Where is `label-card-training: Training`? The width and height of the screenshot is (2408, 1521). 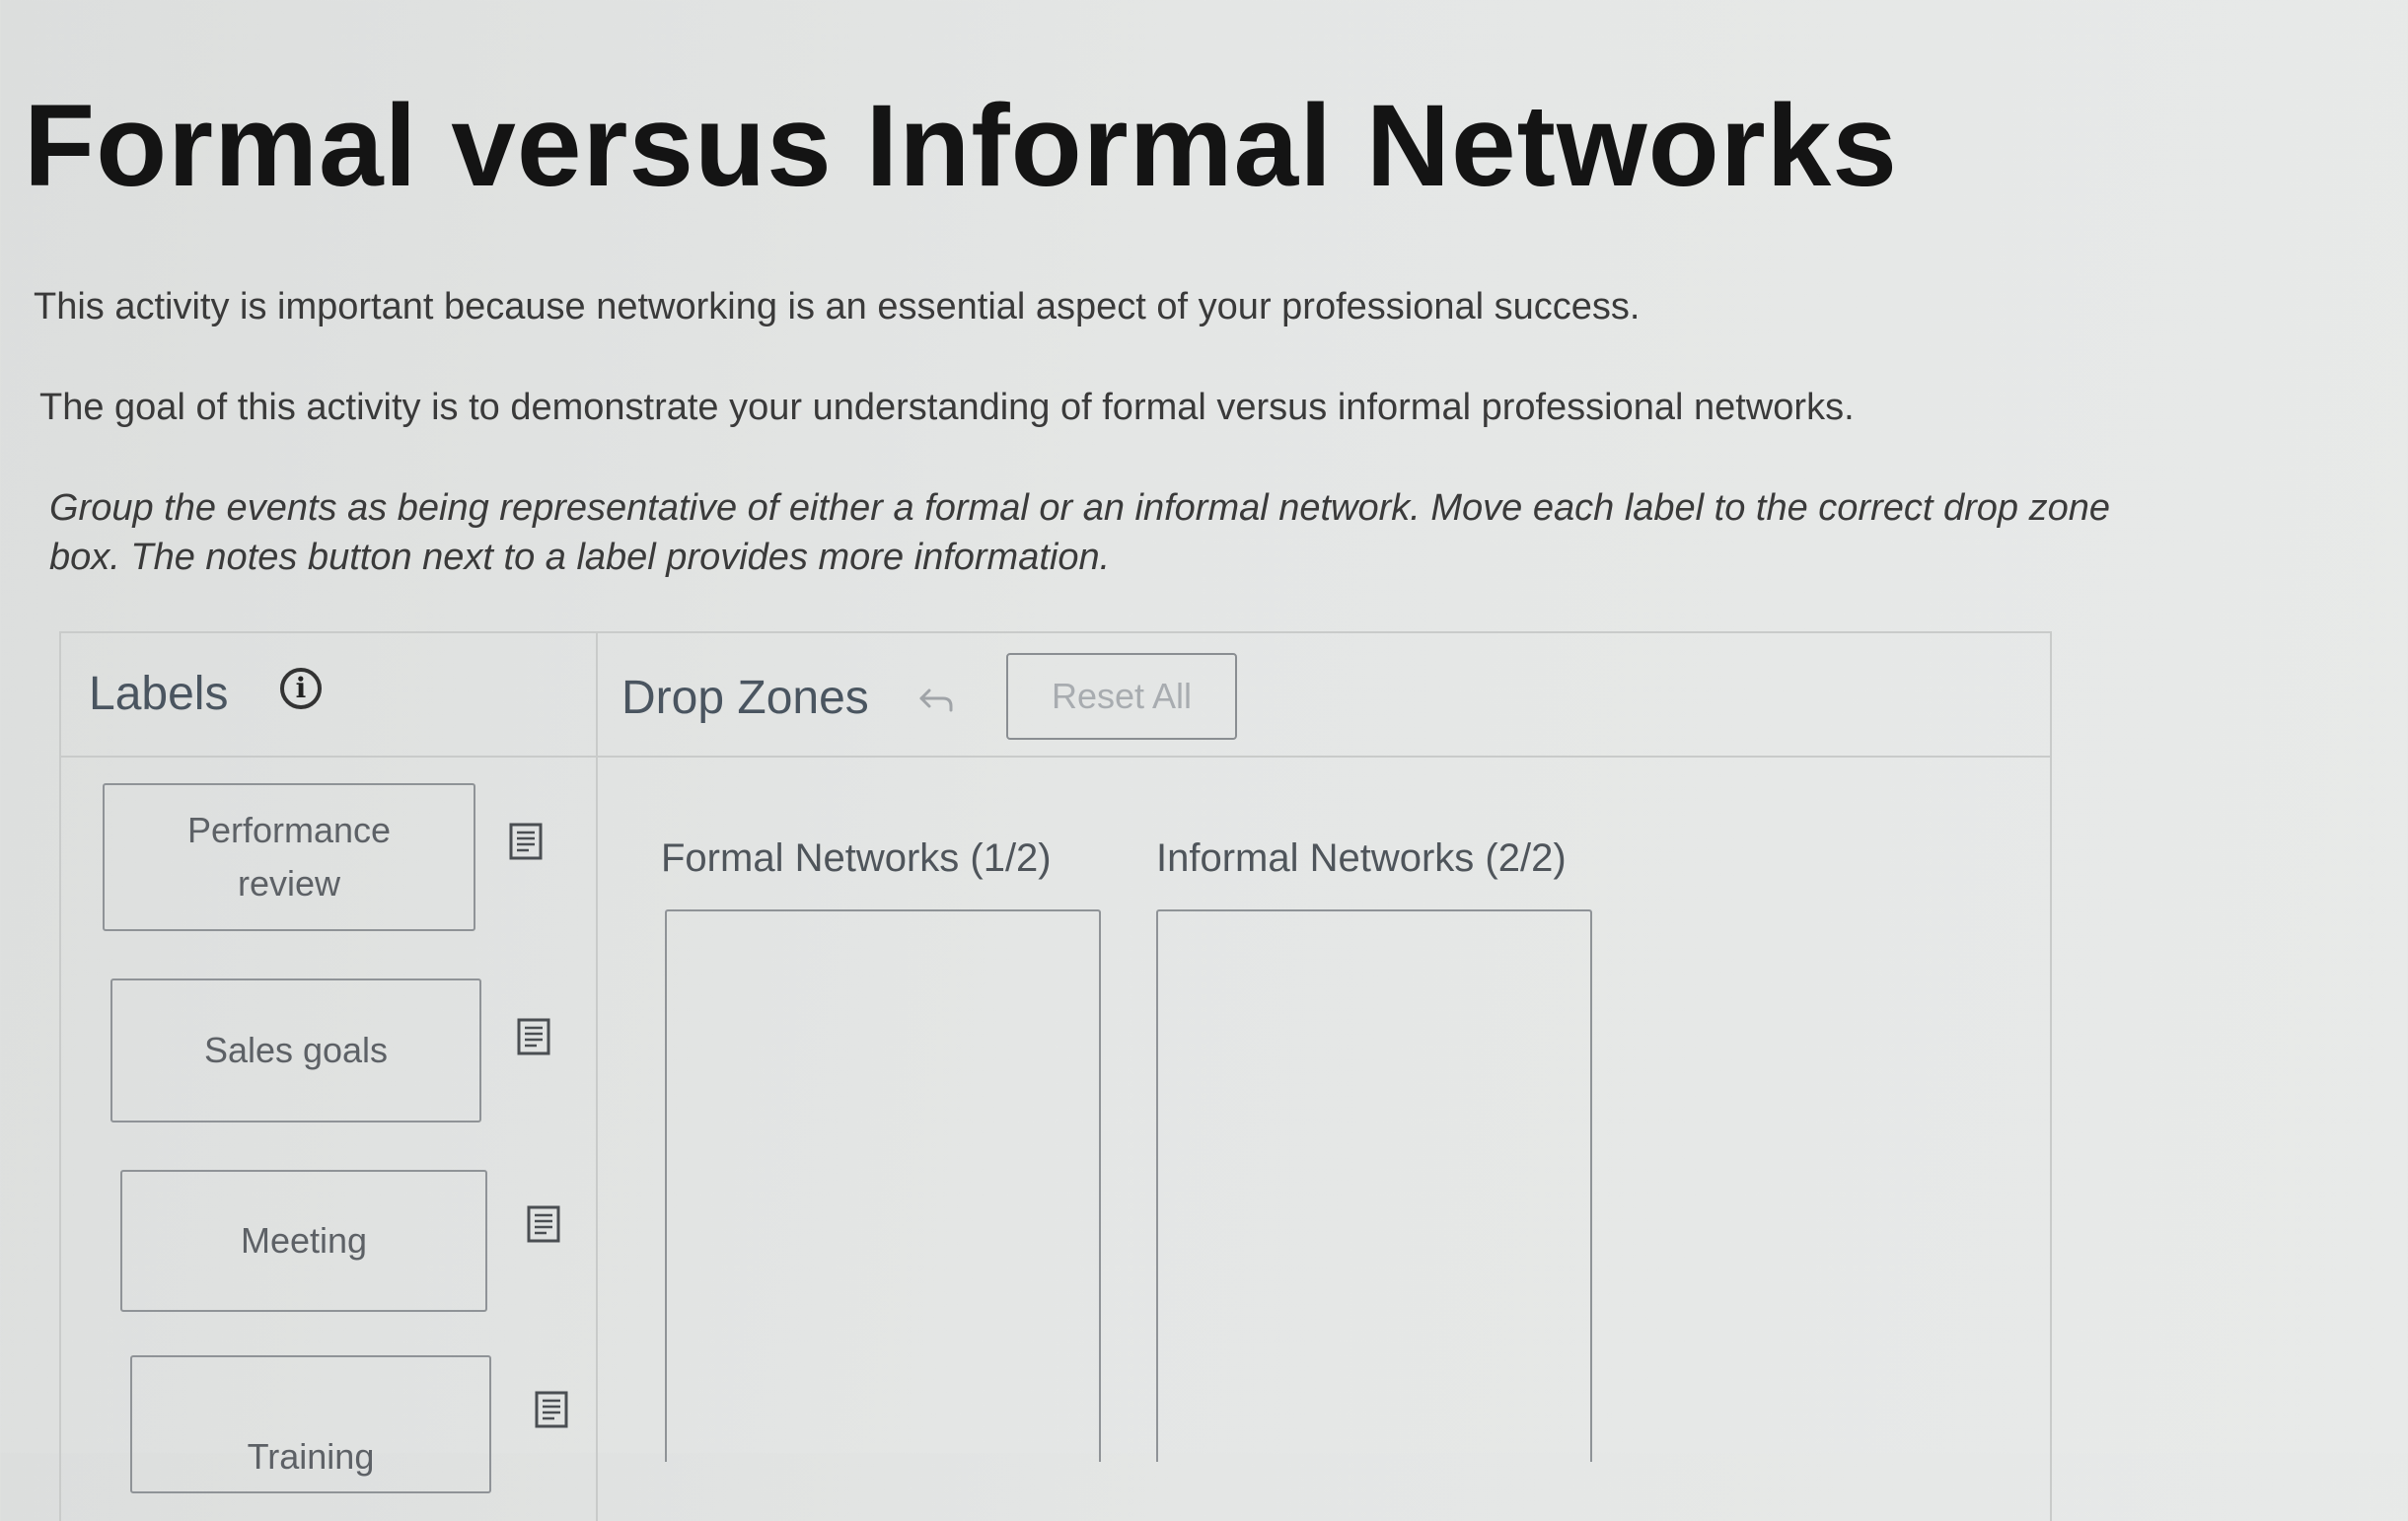 label-card-training: Training is located at coordinates (310, 1424).